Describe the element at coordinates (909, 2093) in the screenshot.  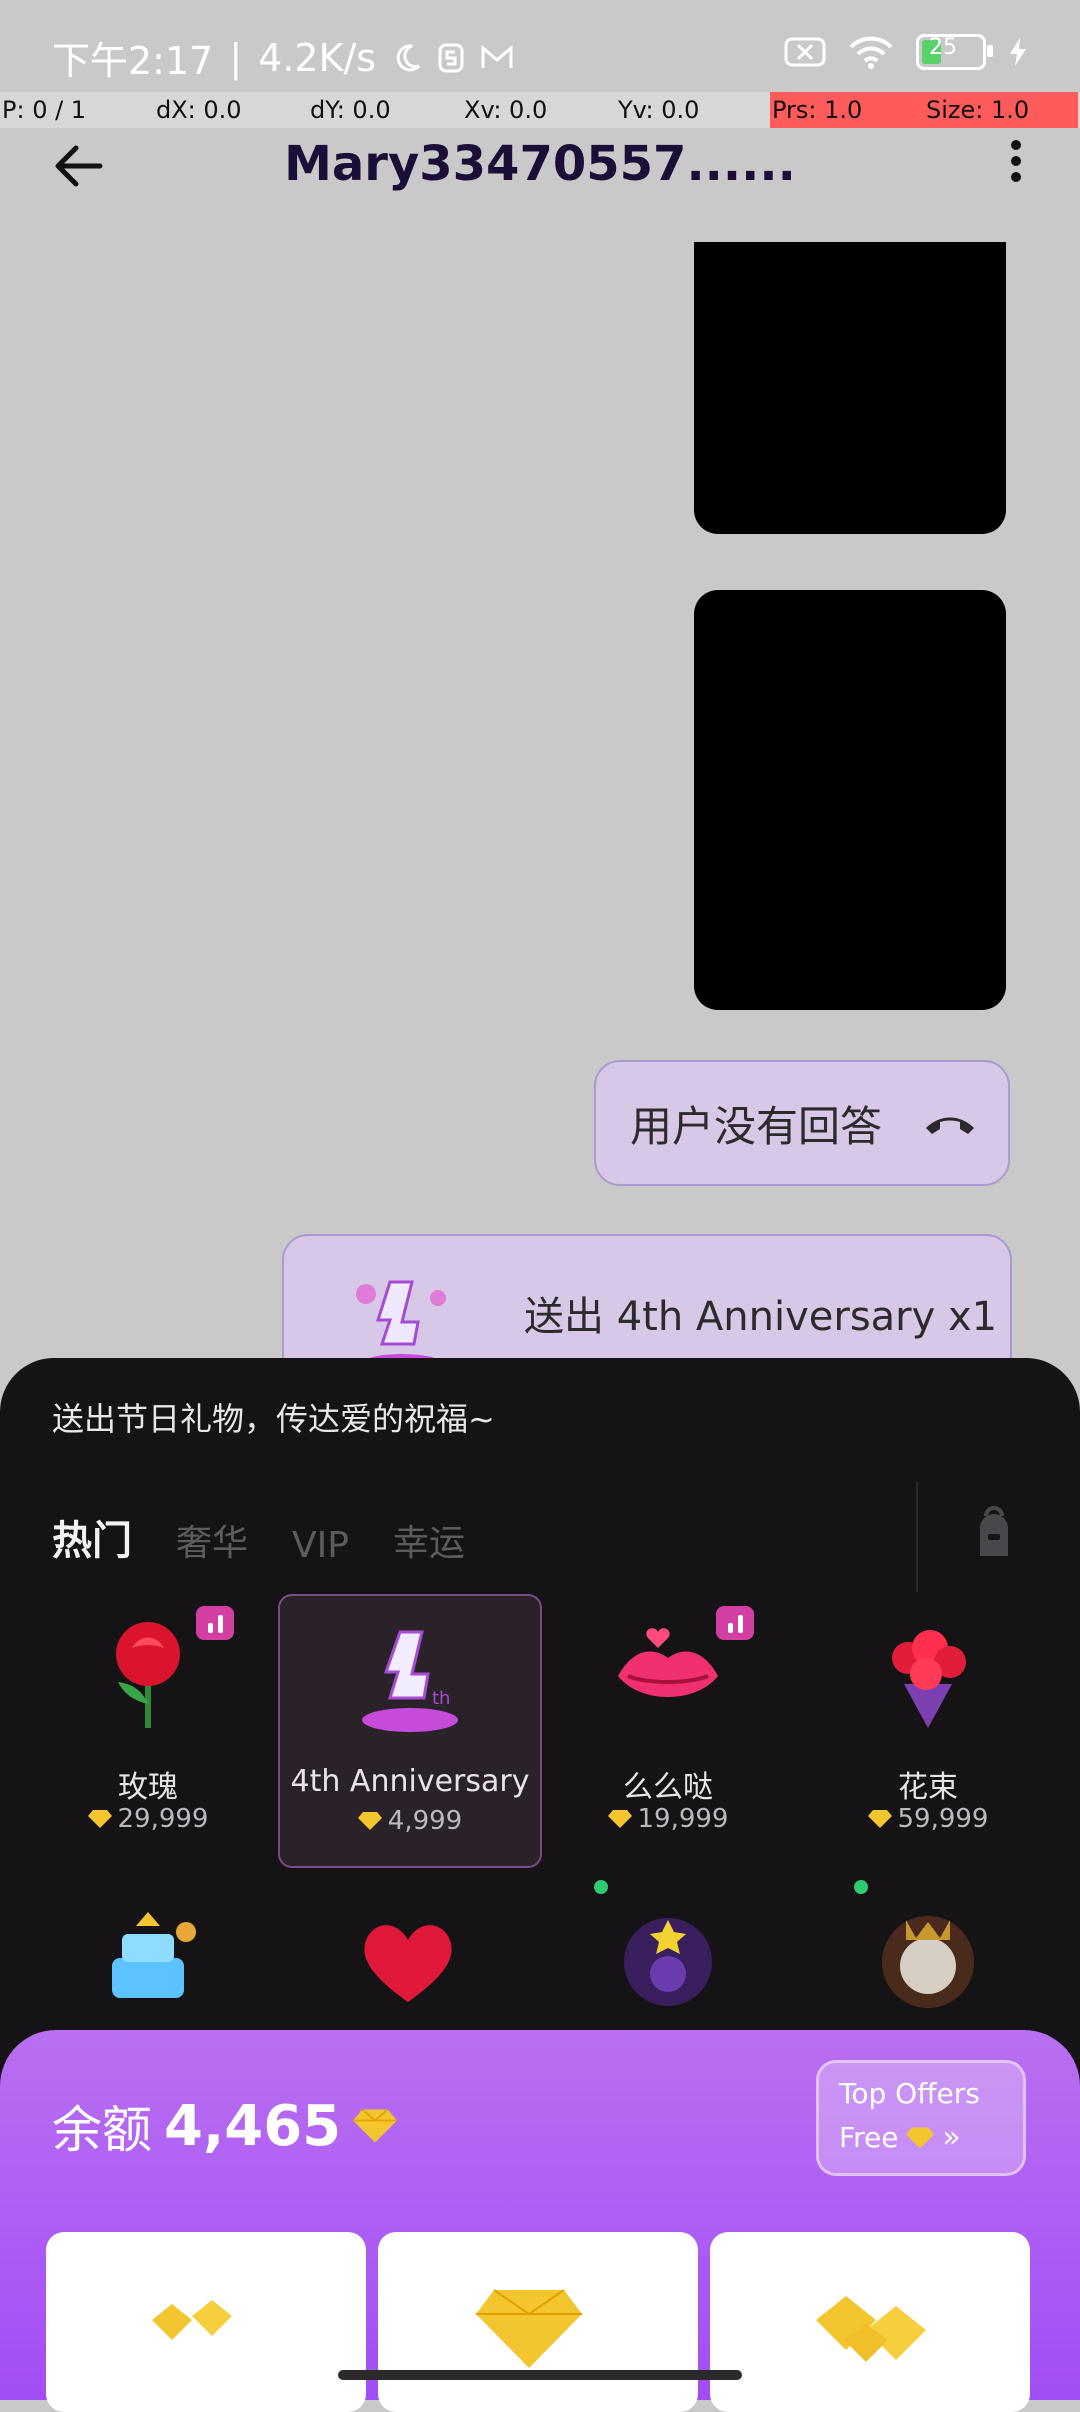
I see `offers-title: Top Offers` at that location.